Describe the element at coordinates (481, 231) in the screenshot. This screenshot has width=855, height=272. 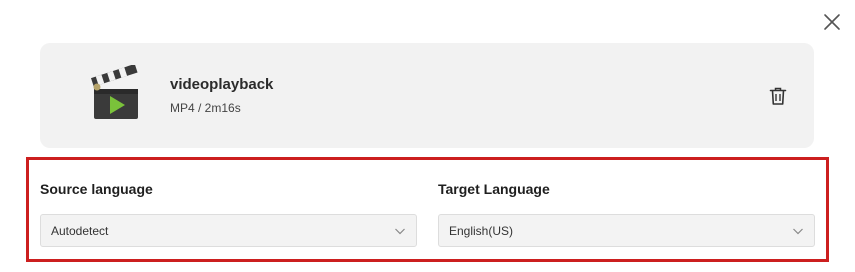
I see `target-language-value: English(US)` at that location.